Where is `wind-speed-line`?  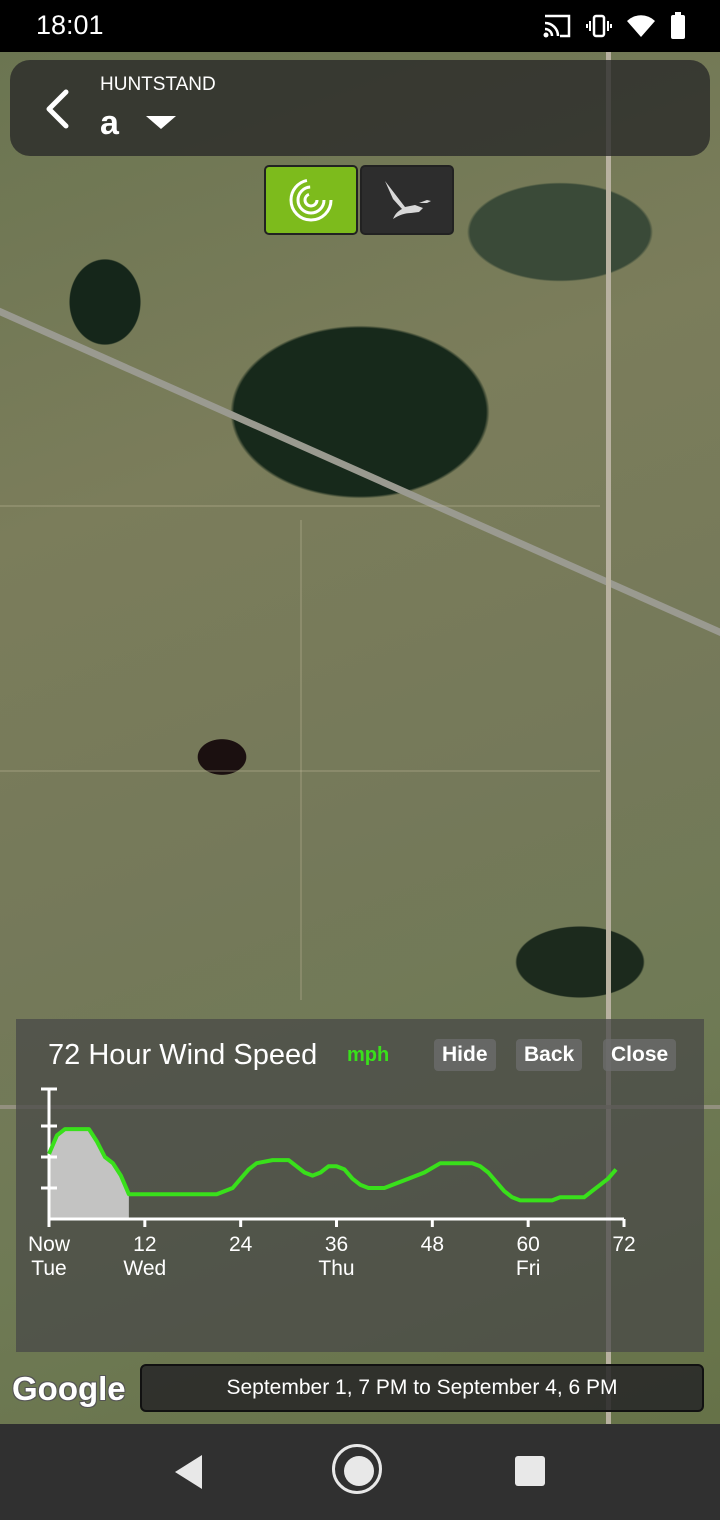
wind-speed-line is located at coordinates (332, 1165).